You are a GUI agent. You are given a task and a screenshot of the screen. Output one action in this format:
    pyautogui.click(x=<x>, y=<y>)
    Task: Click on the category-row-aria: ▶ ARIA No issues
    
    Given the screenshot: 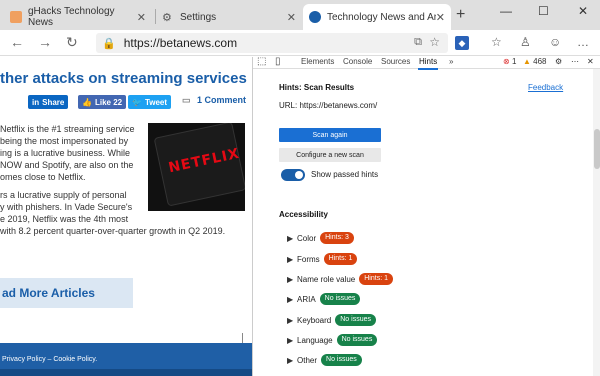 What is the action you would take?
    pyautogui.click(x=324, y=299)
    